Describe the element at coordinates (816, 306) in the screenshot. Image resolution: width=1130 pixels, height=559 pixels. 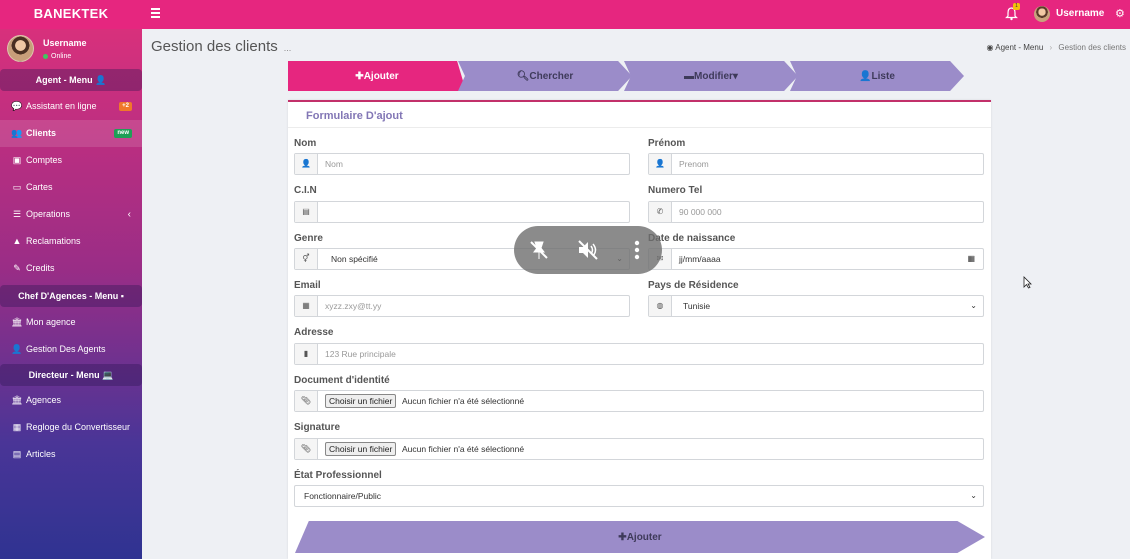
I see `pays-select: ◍ Tunisie ⌄` at that location.